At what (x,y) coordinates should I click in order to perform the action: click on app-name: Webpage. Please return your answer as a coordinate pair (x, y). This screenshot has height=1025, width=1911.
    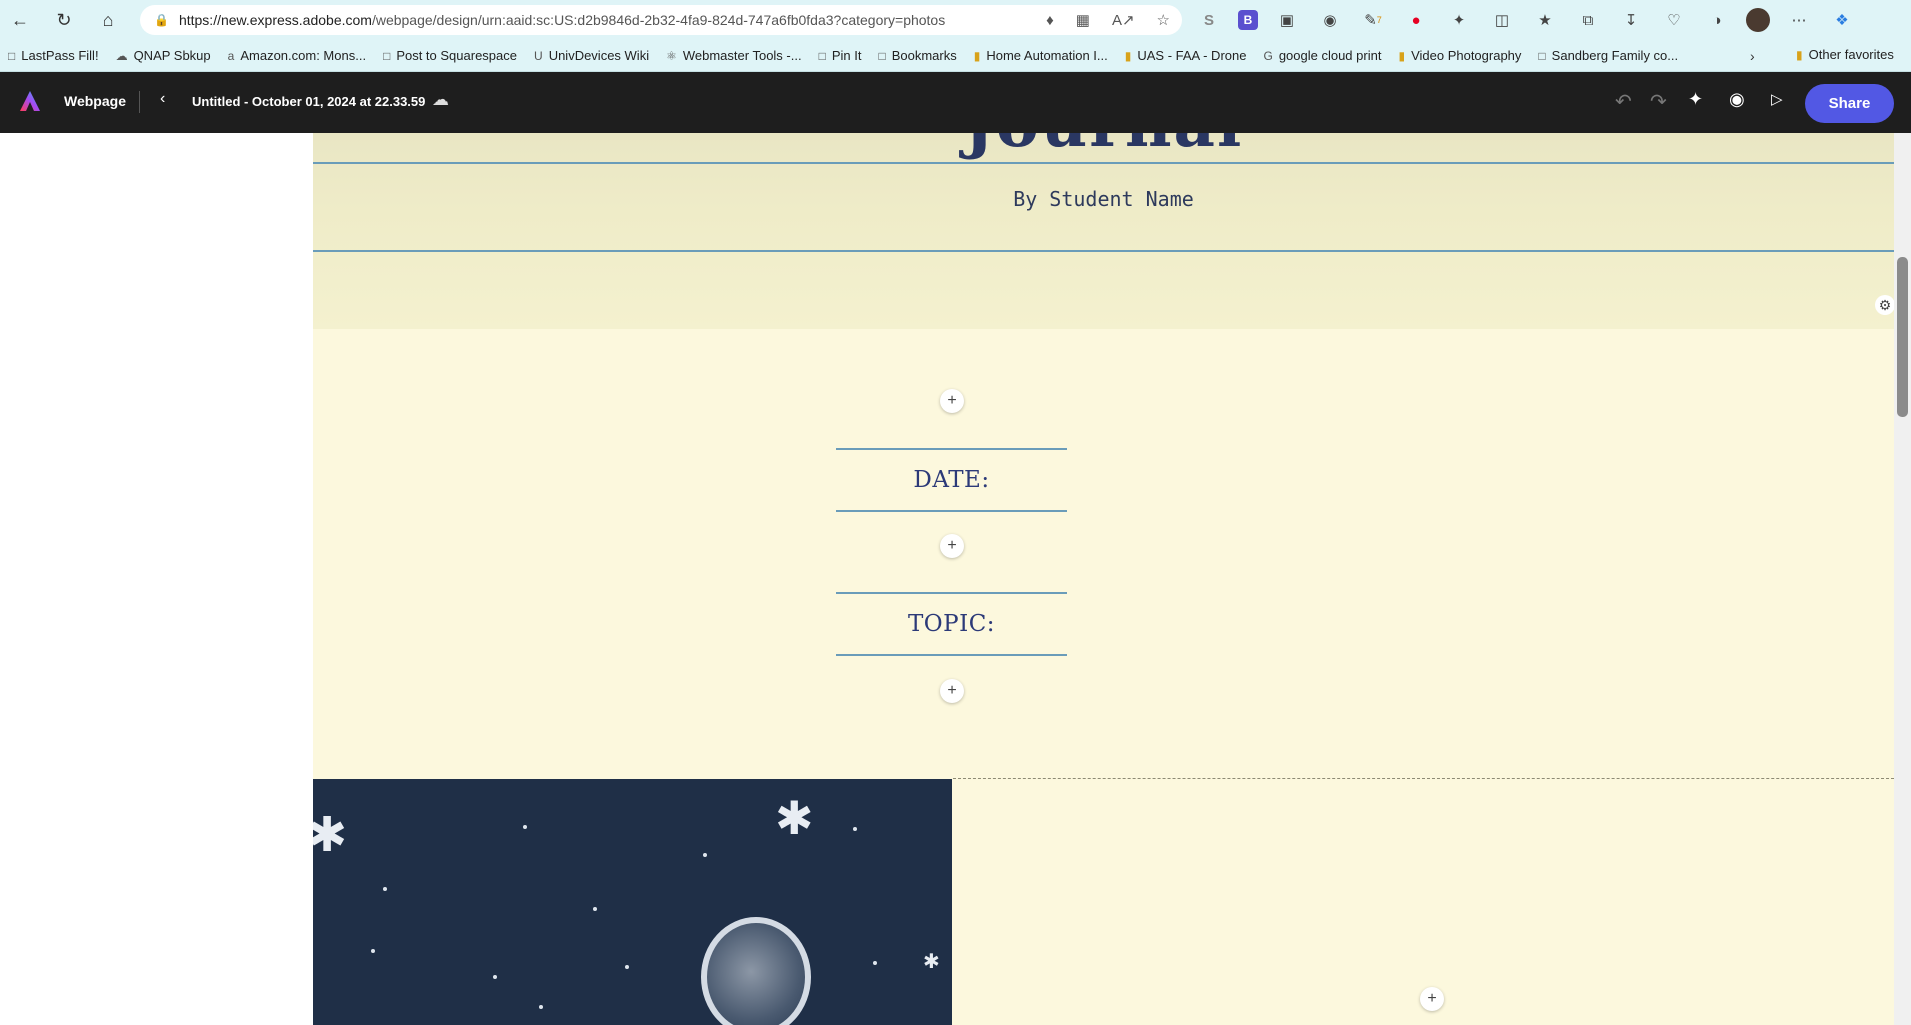
    Looking at the image, I should click on (95, 101).